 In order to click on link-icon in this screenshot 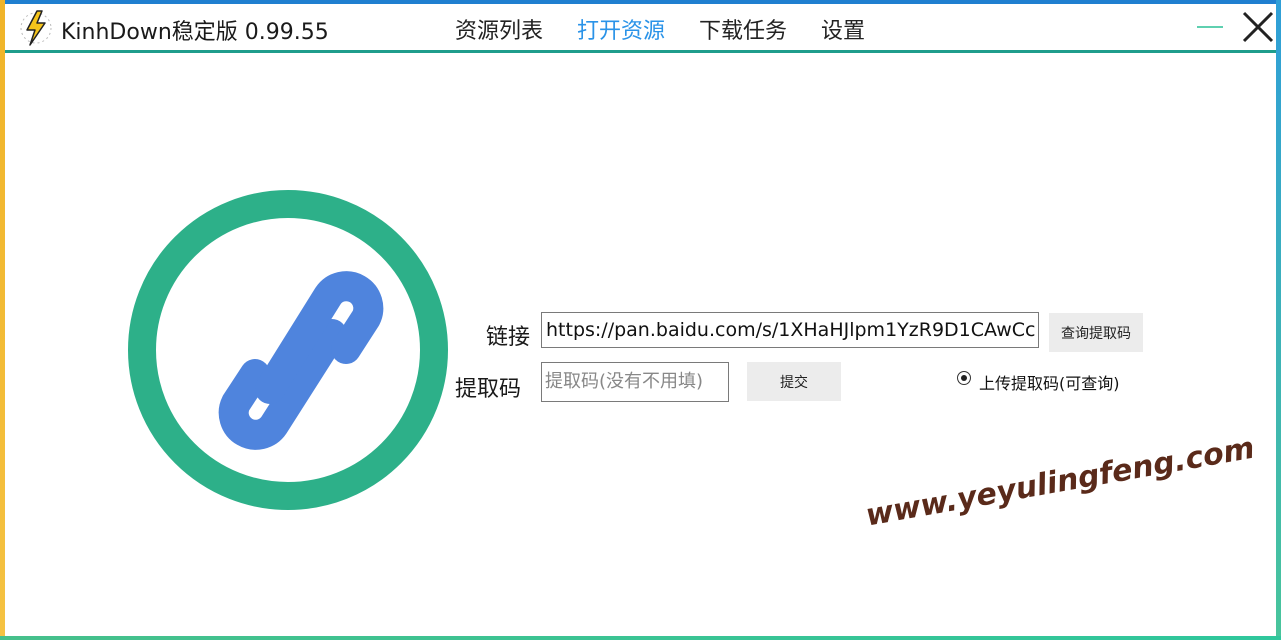, I will do `click(288, 350)`.